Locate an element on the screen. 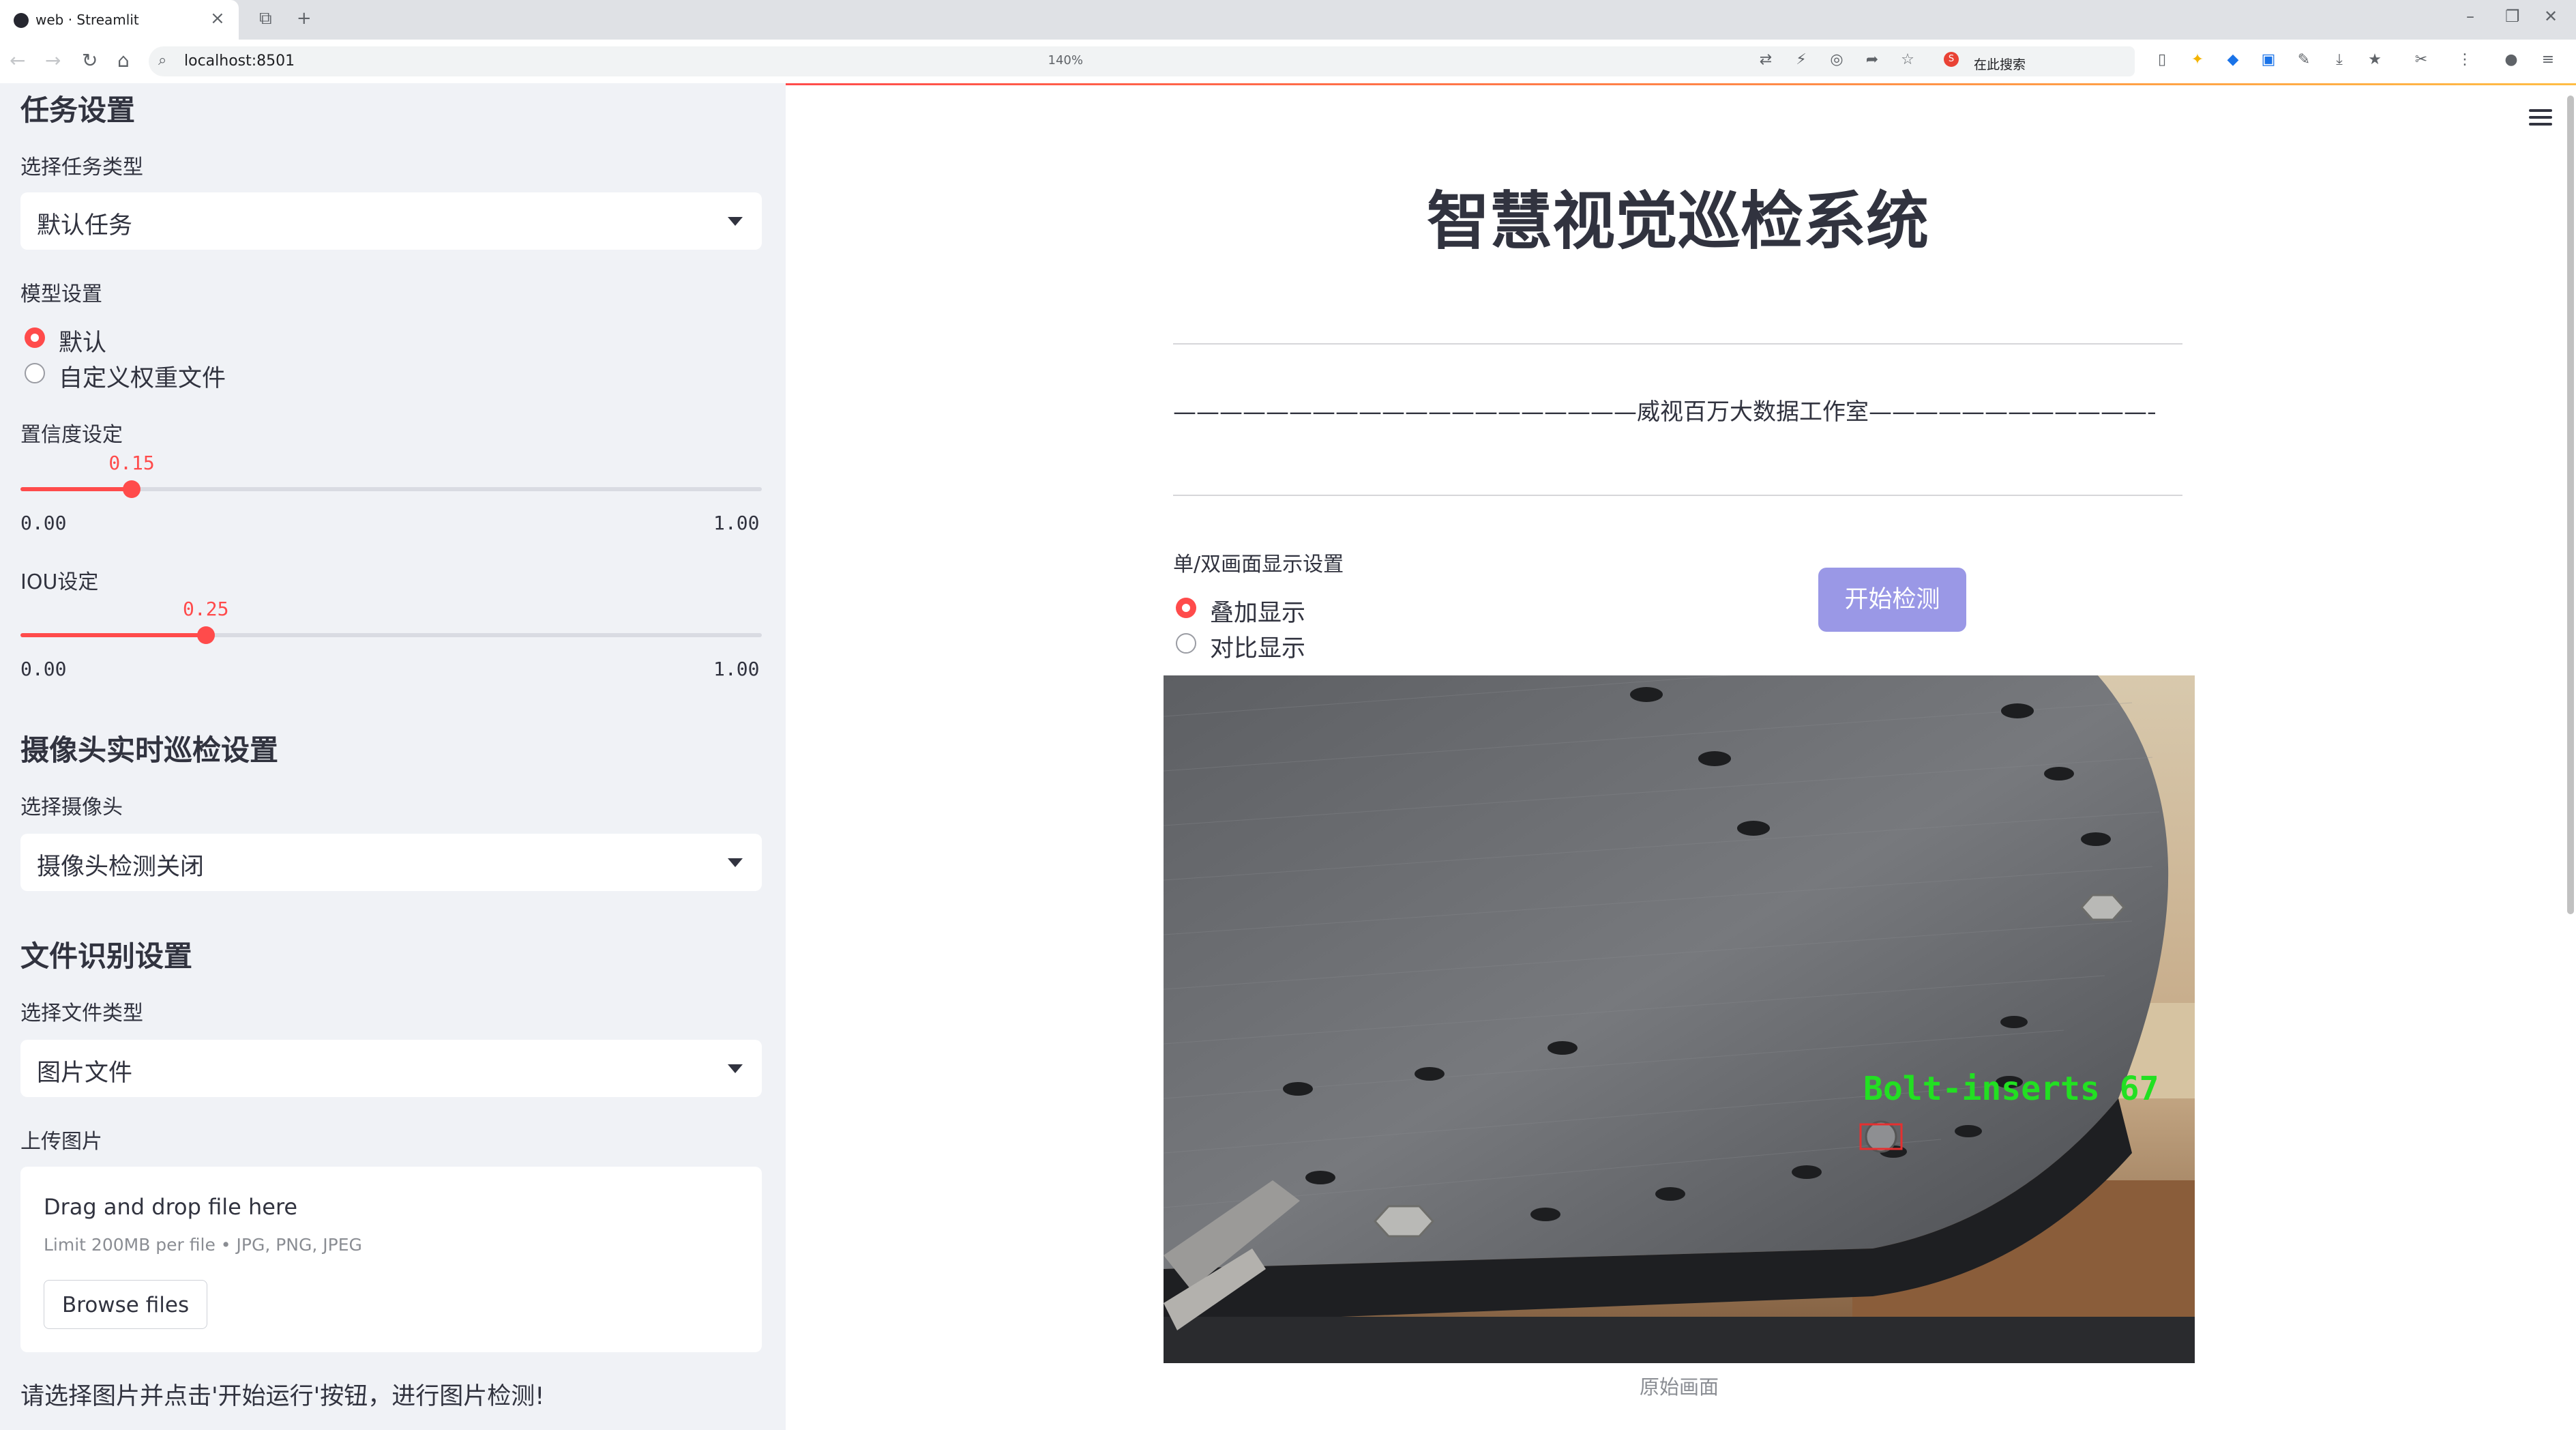  iou-min: 0.00 is located at coordinates (43, 669).